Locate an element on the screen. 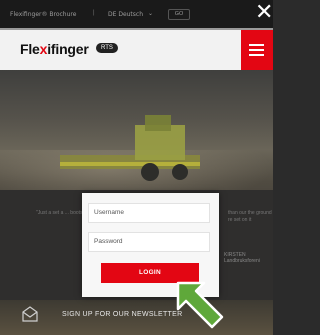 This screenshot has width=320, height=335. newsletter-signup-link: SIGN UP FOR OUR NEWSLETTER is located at coordinates (122, 314).